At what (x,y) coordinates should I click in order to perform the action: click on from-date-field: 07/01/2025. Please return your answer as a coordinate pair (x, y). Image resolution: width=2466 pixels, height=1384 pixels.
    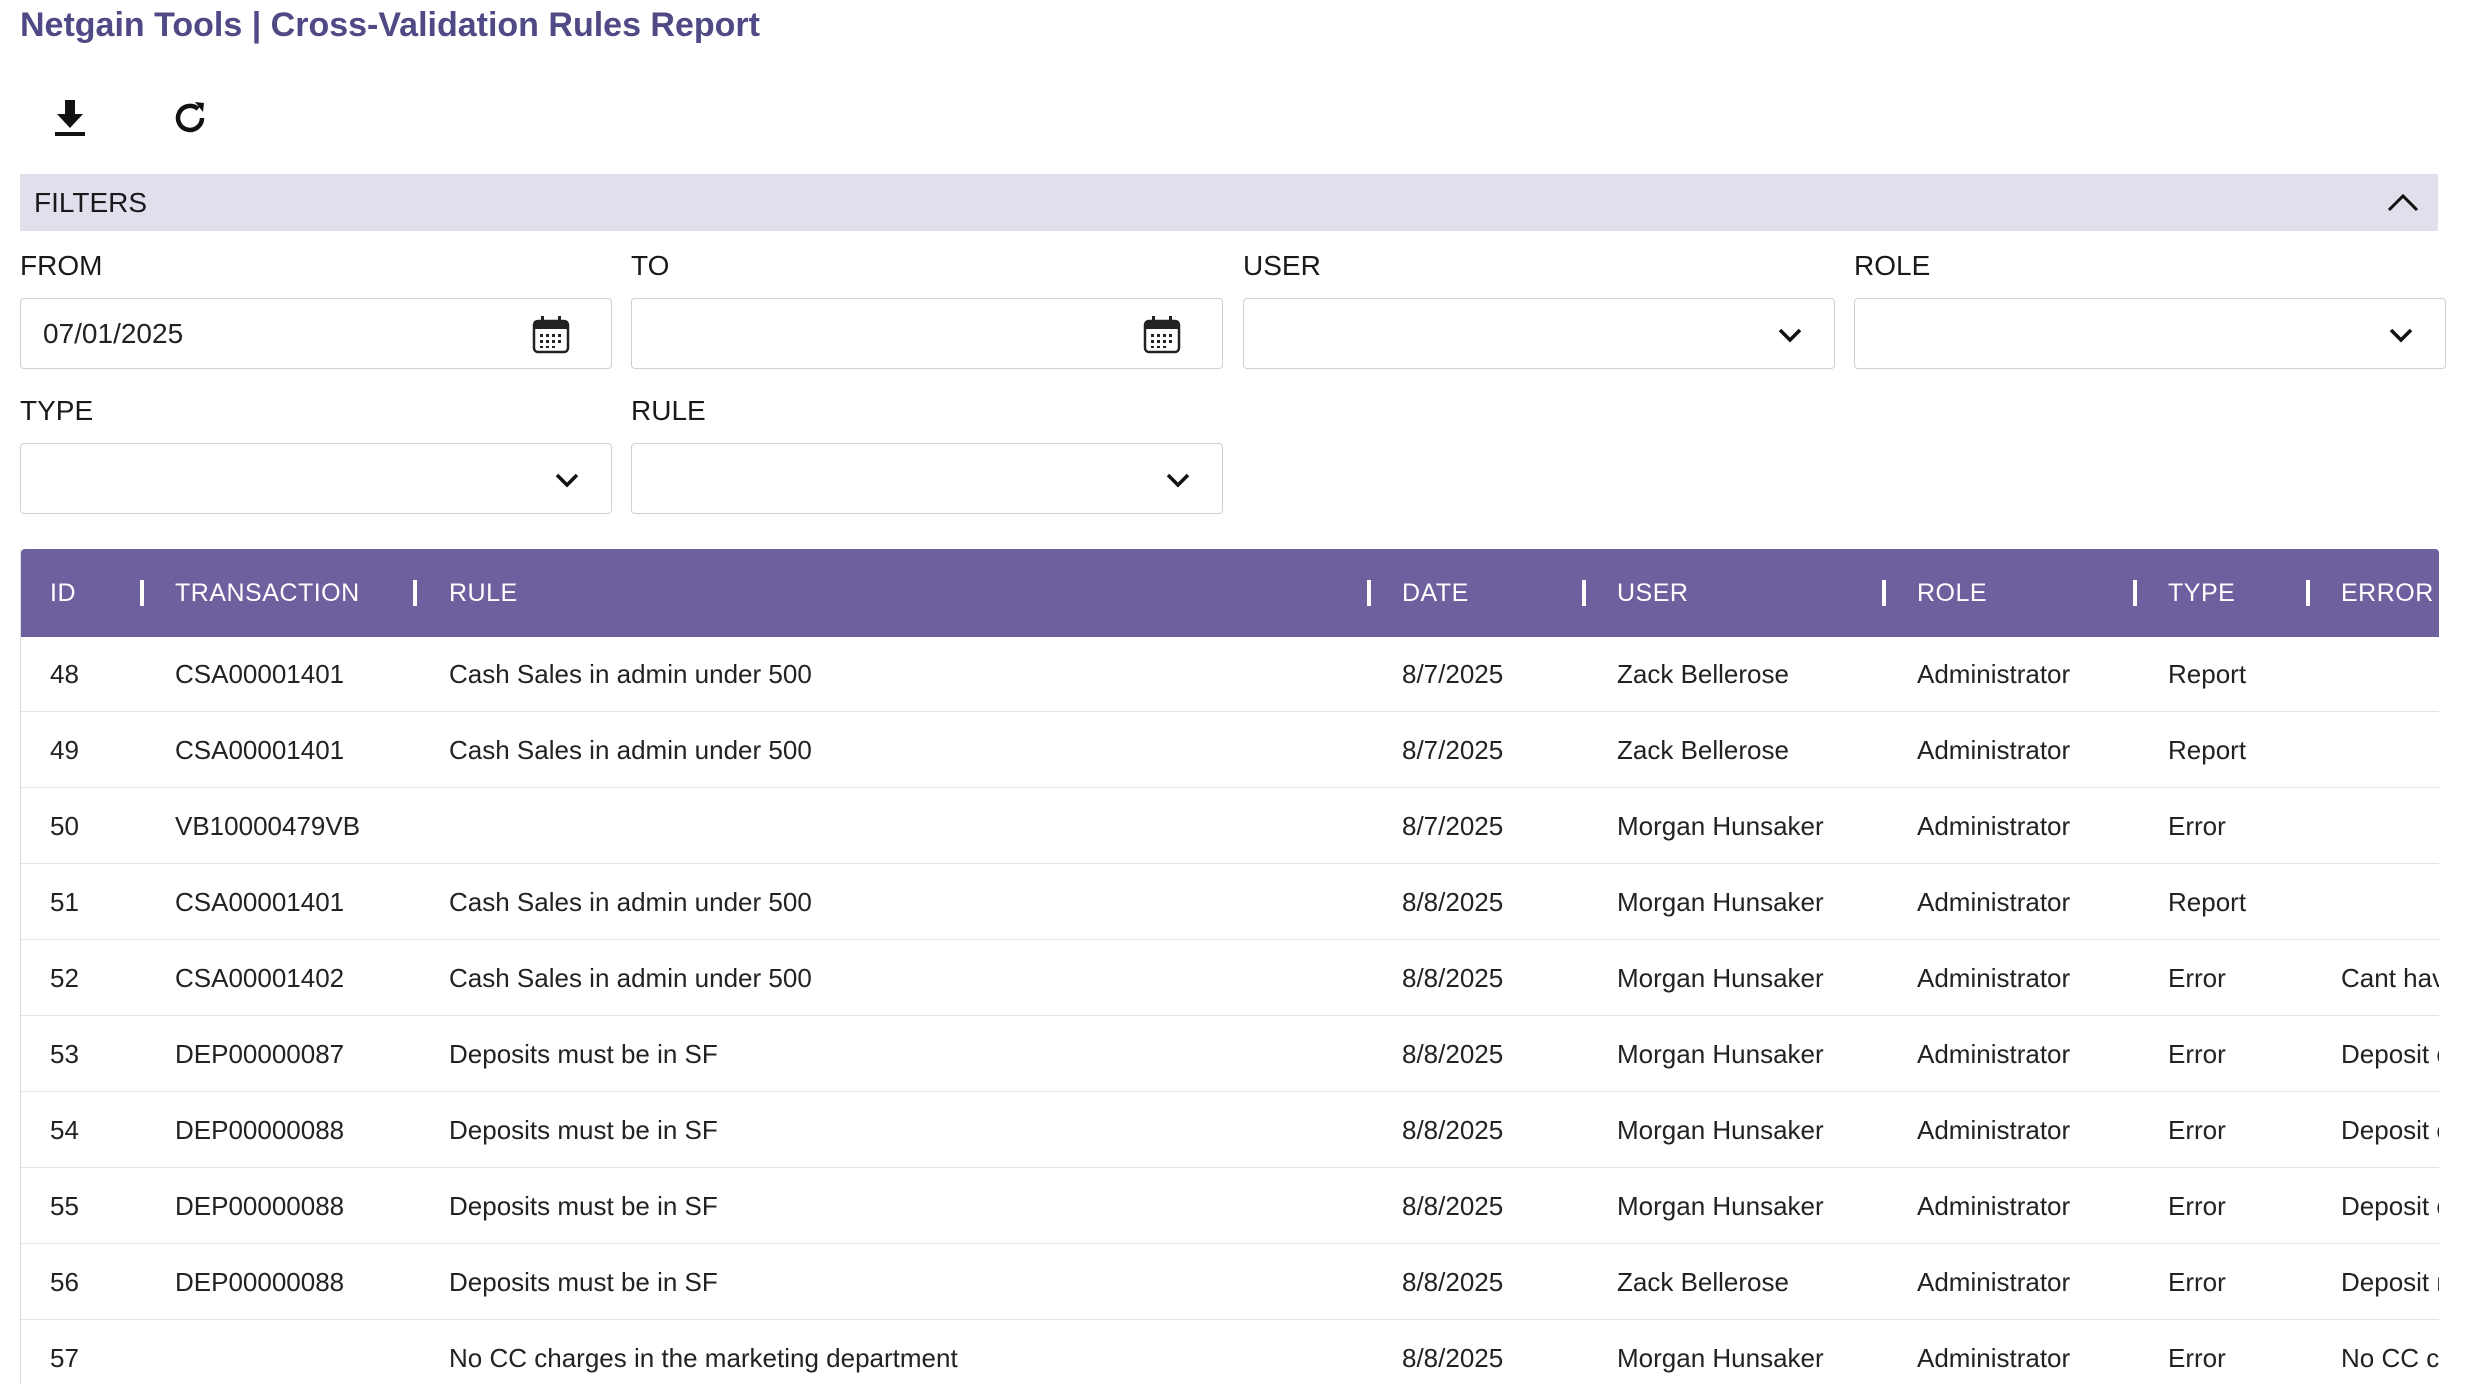
    Looking at the image, I should click on (316, 333).